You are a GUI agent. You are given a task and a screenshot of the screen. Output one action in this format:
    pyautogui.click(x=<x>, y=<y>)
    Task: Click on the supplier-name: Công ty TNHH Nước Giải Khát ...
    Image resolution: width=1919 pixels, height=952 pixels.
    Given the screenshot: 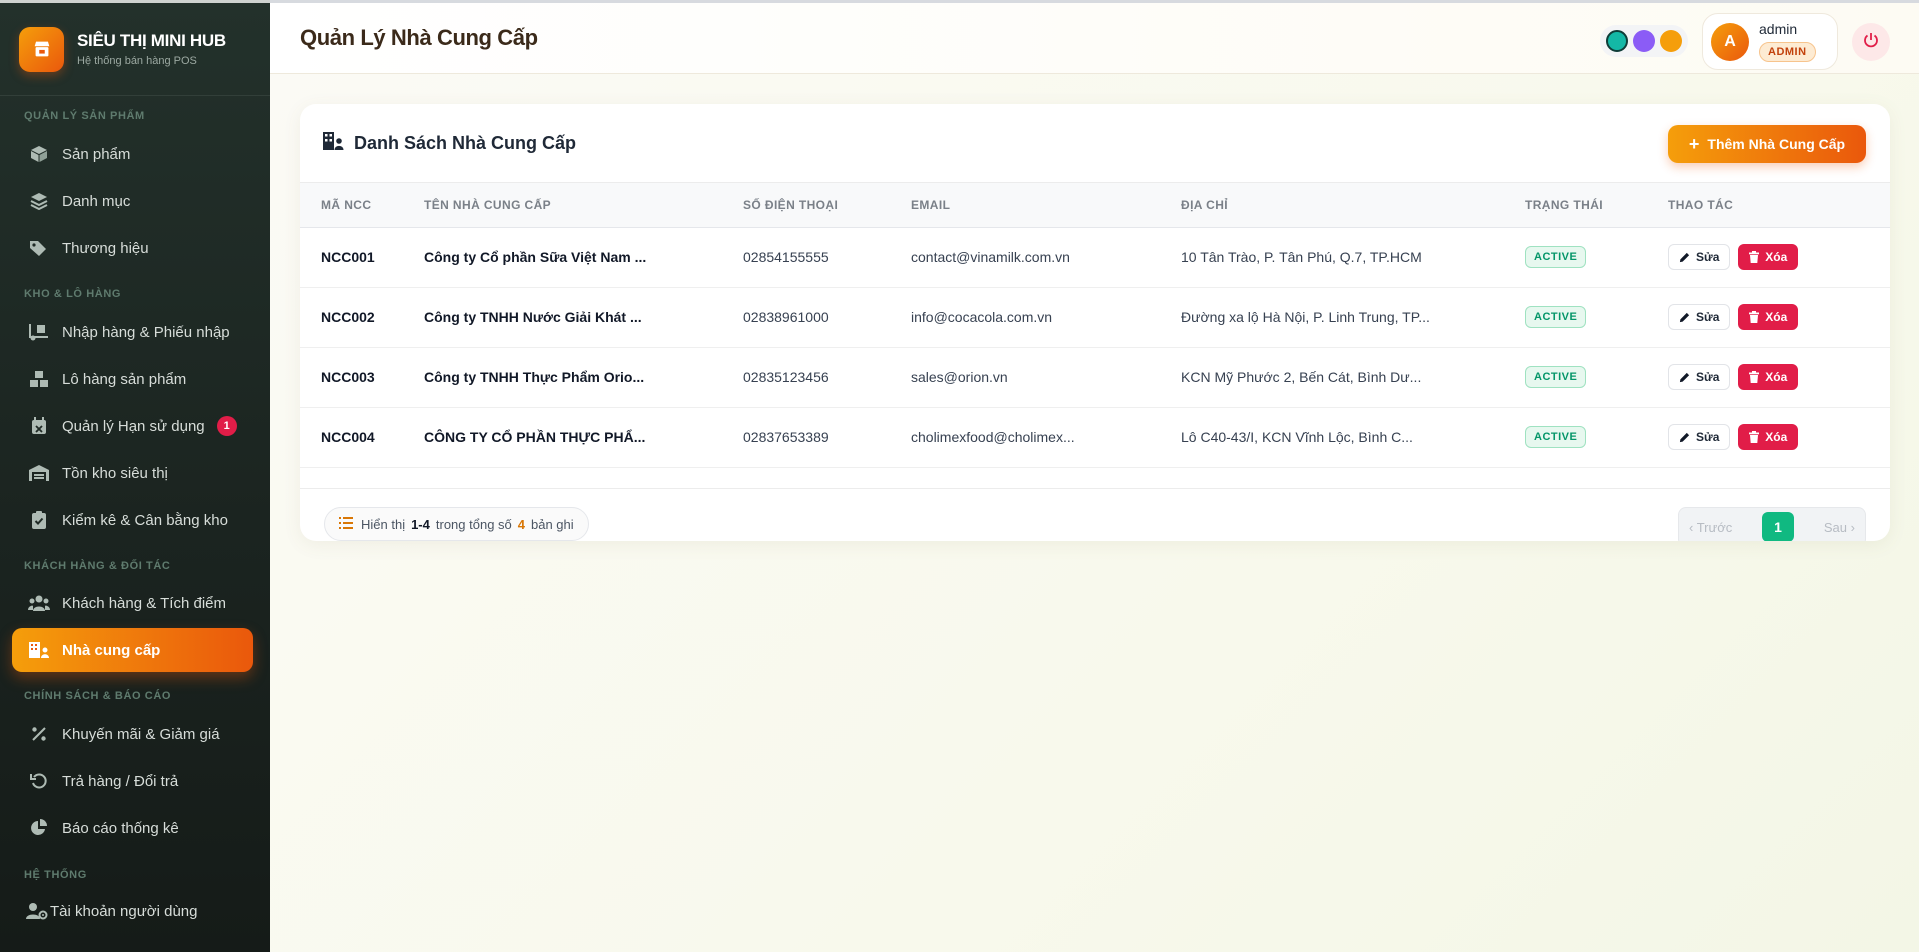 What is the action you would take?
    pyautogui.click(x=533, y=317)
    